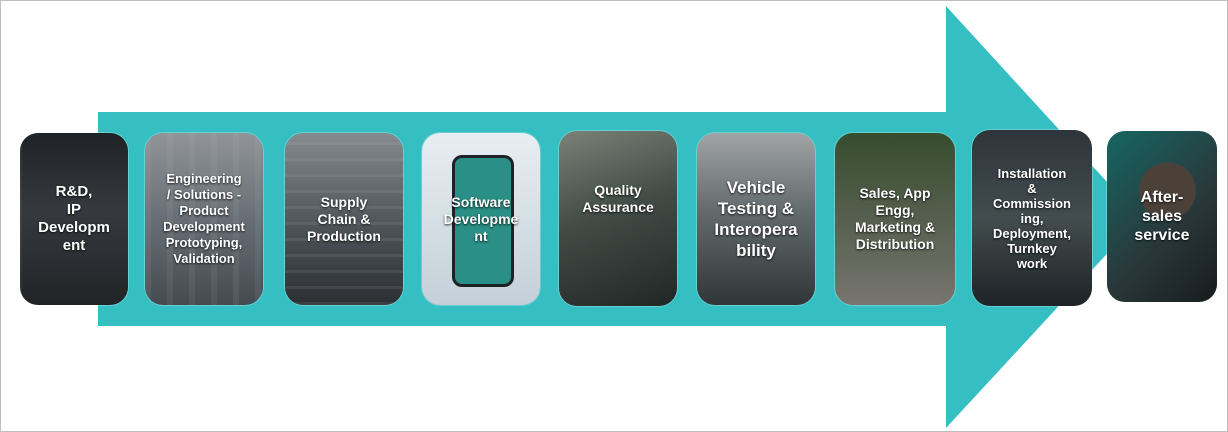  I want to click on stage-label: Vehicle Testing & Interopera bility, so click(756, 219).